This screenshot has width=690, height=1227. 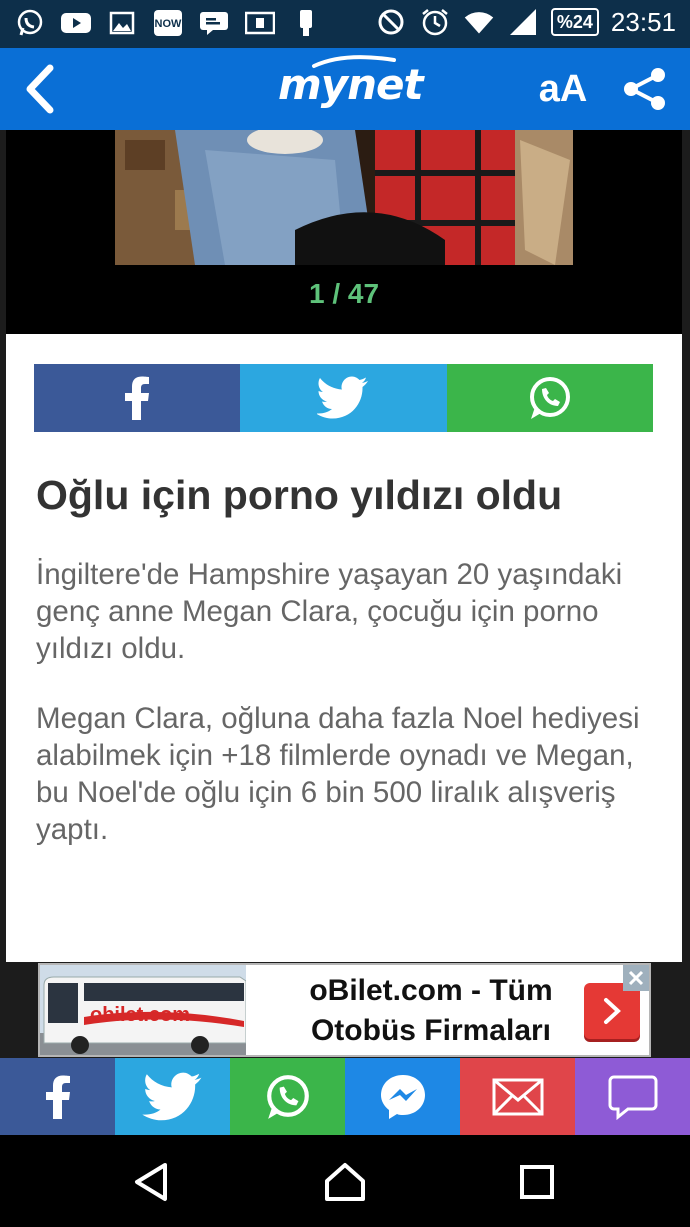 I want to click on system-icons: %24 23:51, so click(x=525, y=22).